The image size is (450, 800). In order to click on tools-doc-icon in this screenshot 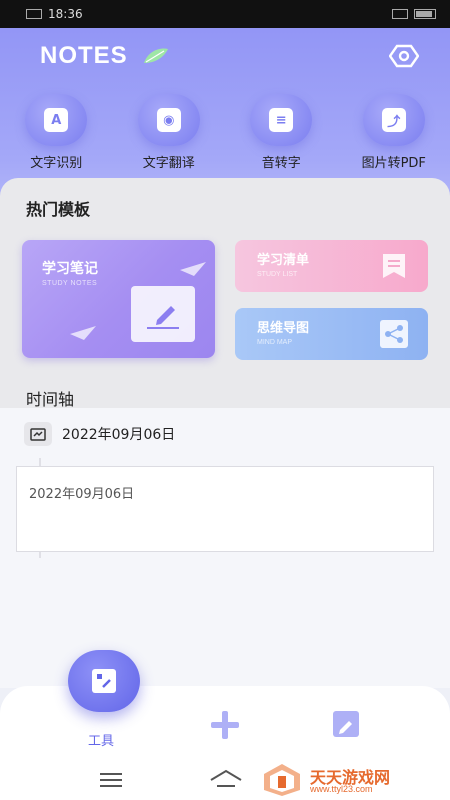, I will do `click(104, 681)`.